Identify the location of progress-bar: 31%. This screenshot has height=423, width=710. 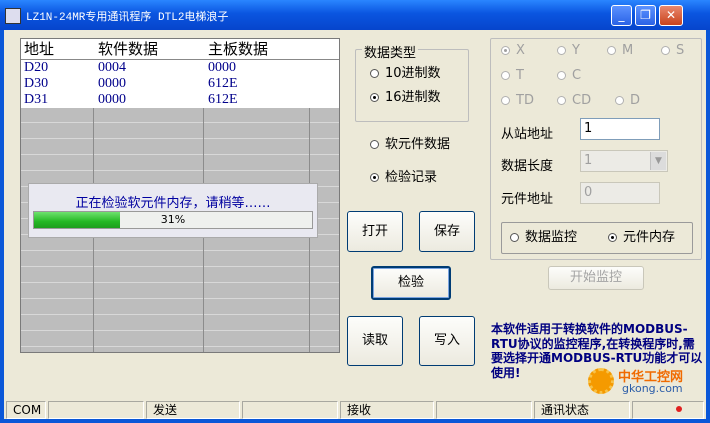
(173, 220).